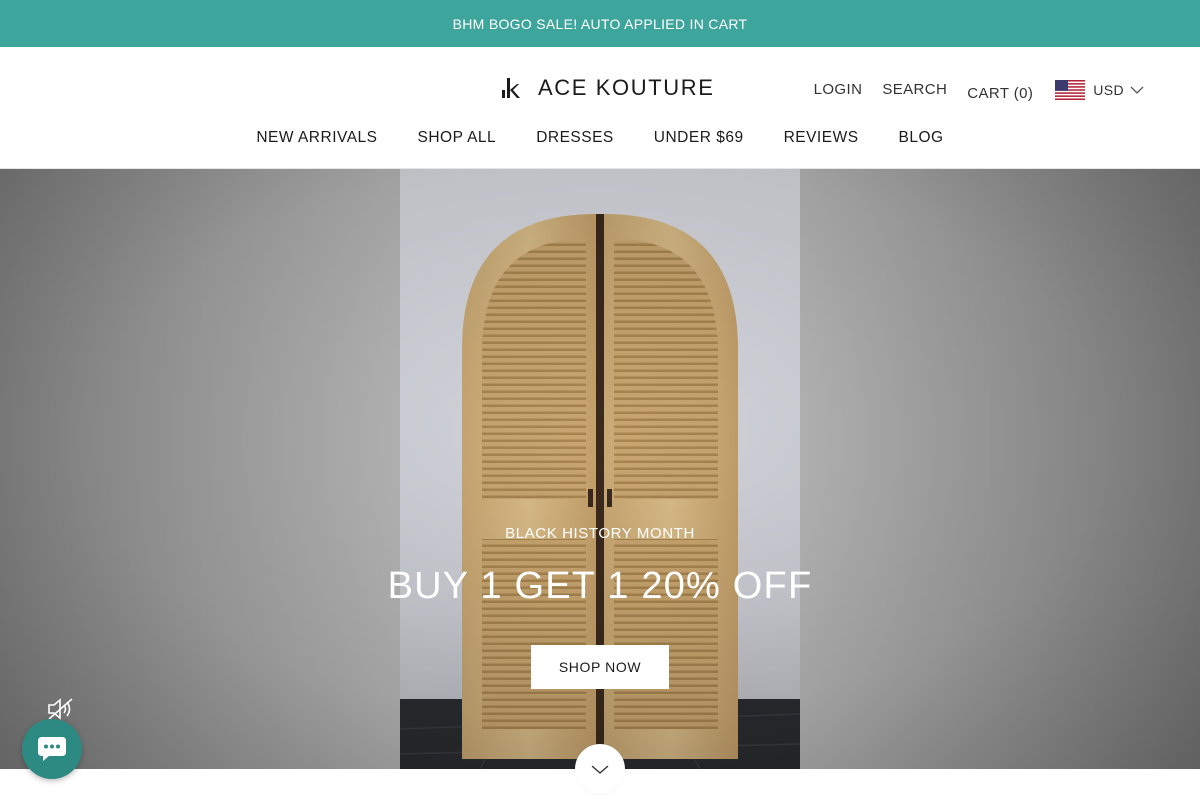 The image size is (1200, 800). What do you see at coordinates (511, 88) in the screenshot?
I see `logo-mark-icon` at bounding box center [511, 88].